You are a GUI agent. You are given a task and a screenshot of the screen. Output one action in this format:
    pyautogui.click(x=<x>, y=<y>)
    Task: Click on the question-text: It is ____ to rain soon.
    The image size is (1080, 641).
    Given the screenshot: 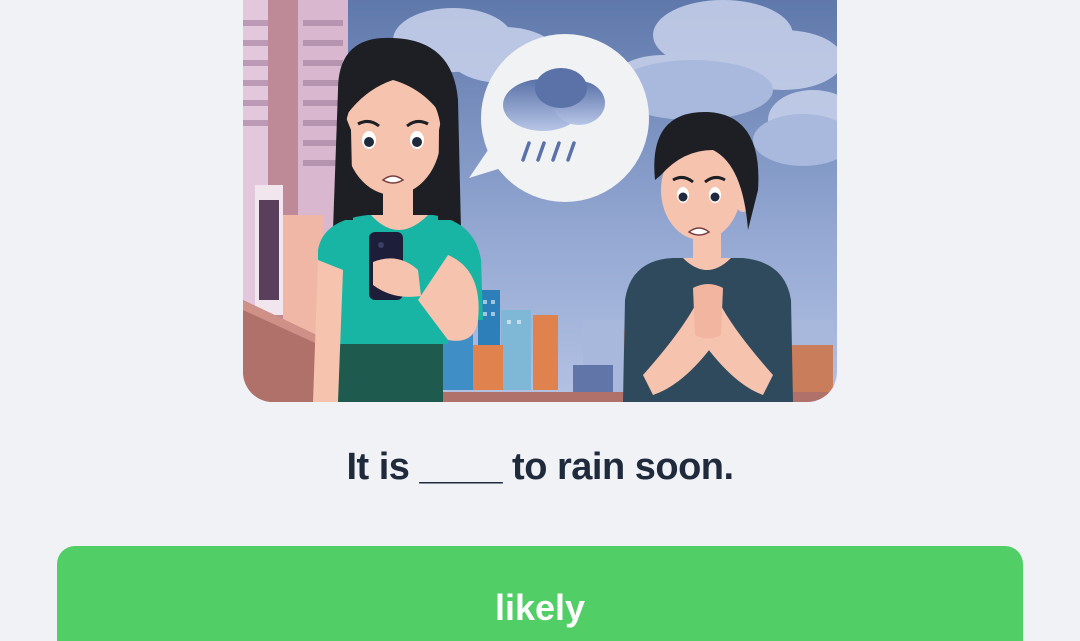 What is the action you would take?
    pyautogui.click(x=540, y=467)
    